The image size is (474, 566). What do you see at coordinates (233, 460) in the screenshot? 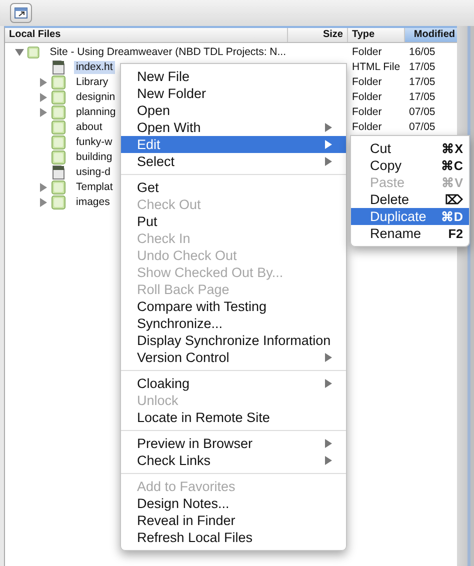
I see `menu-item: Check Links` at bounding box center [233, 460].